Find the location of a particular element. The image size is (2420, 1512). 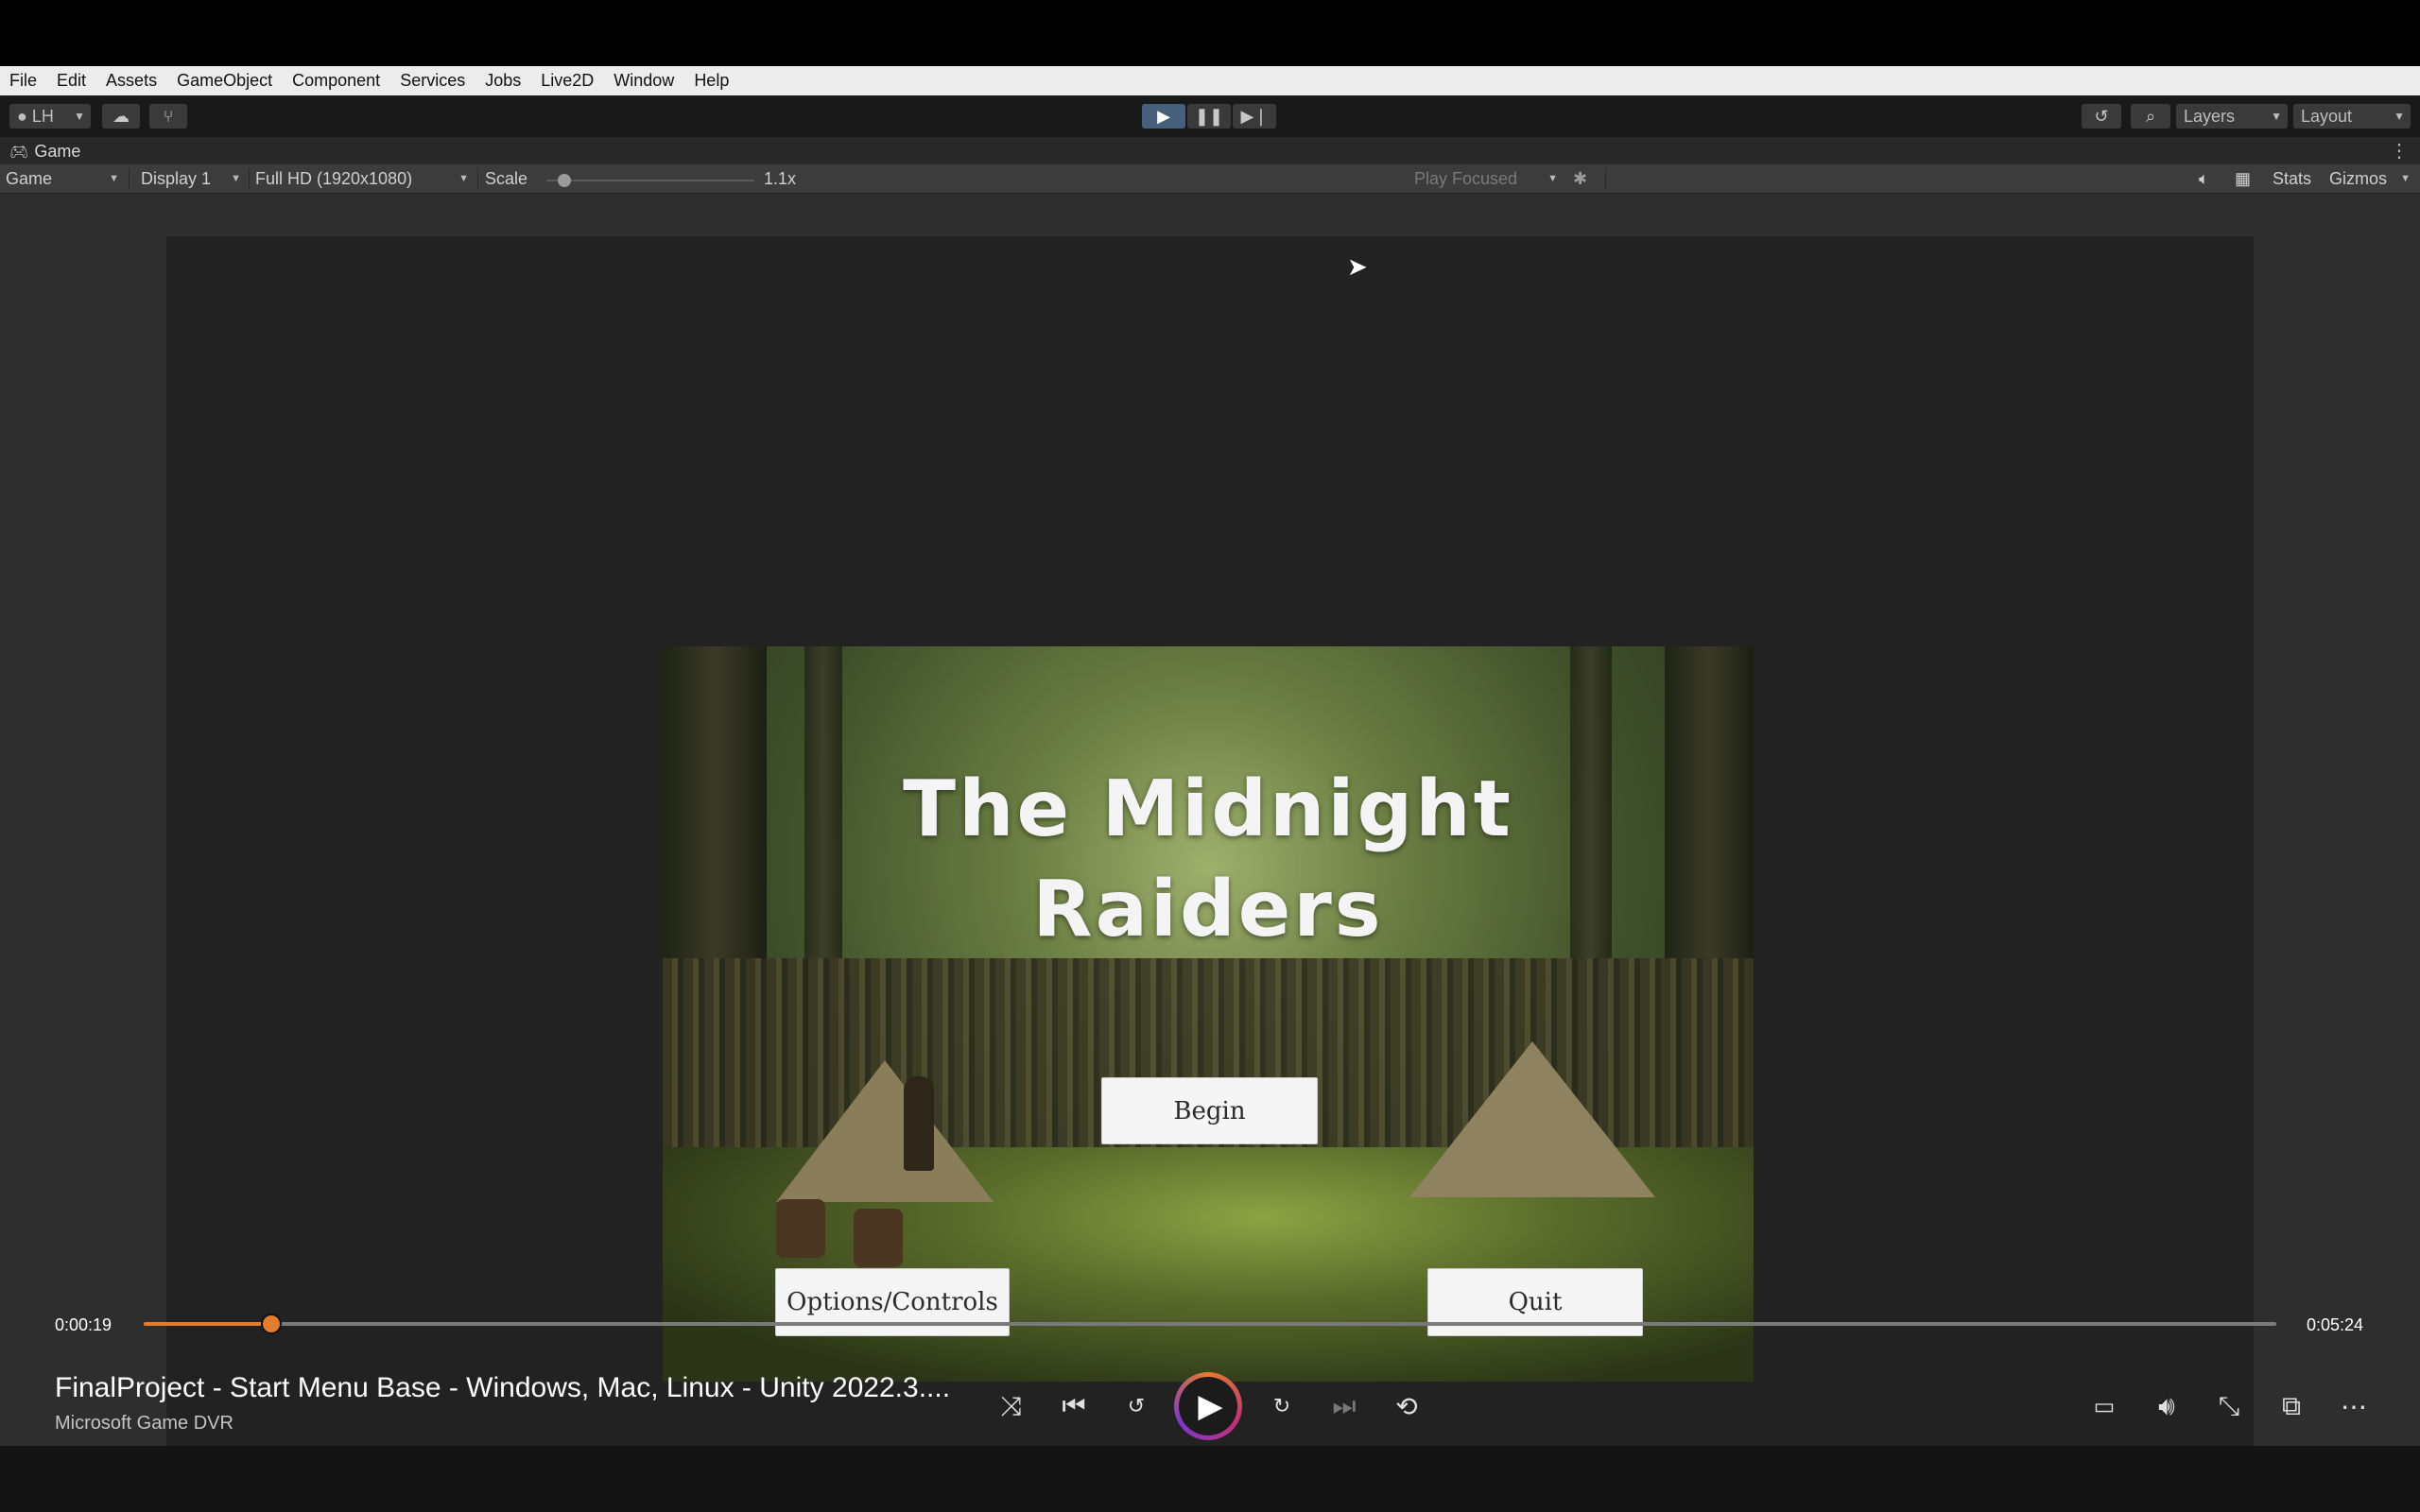

gizmos-dropdown: Gizmos ▼ is located at coordinates (2371, 178).